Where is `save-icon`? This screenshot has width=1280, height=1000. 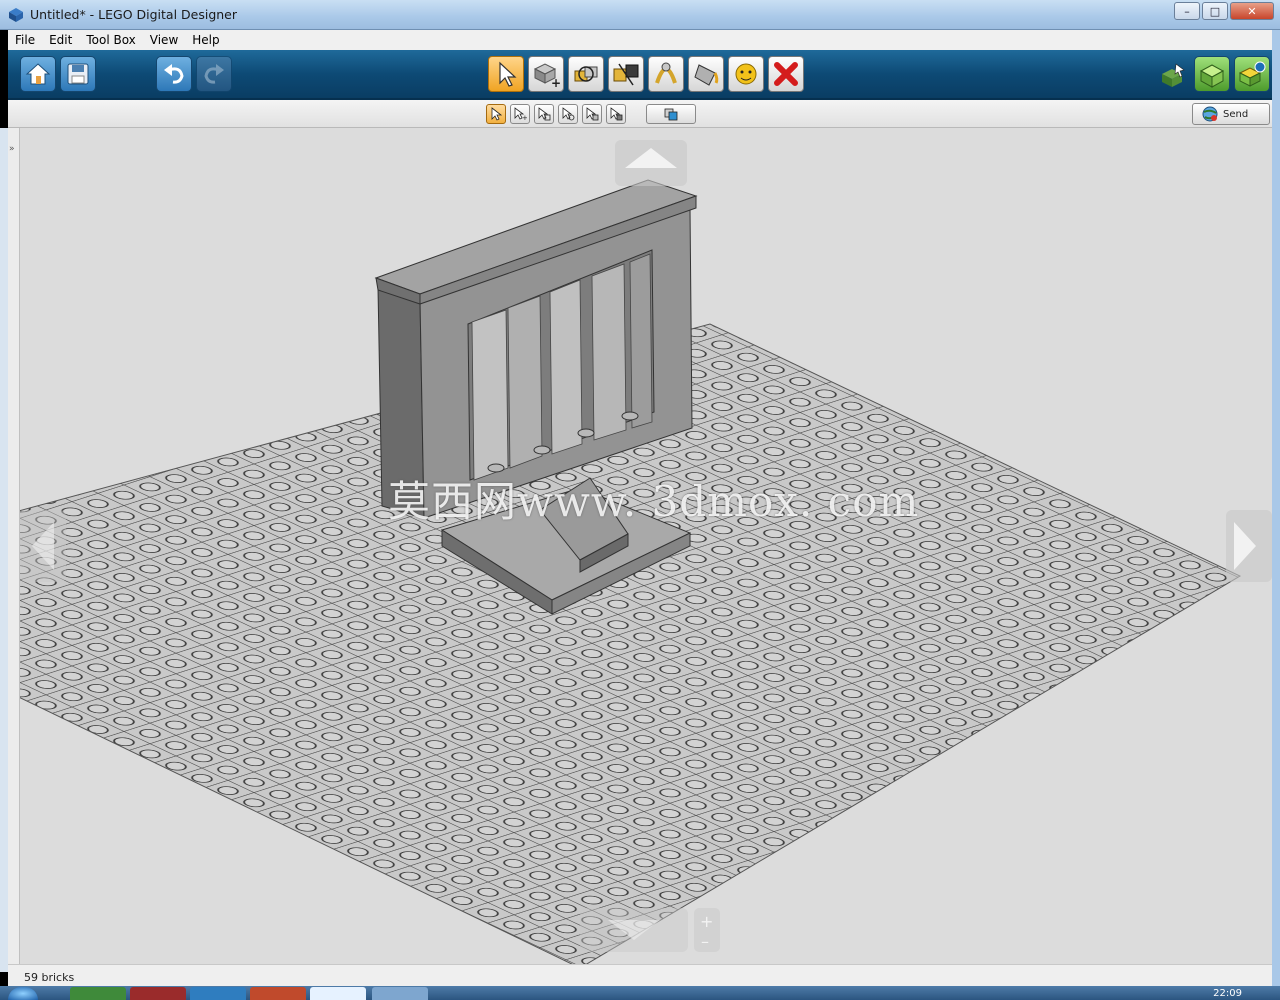 save-icon is located at coordinates (78, 74).